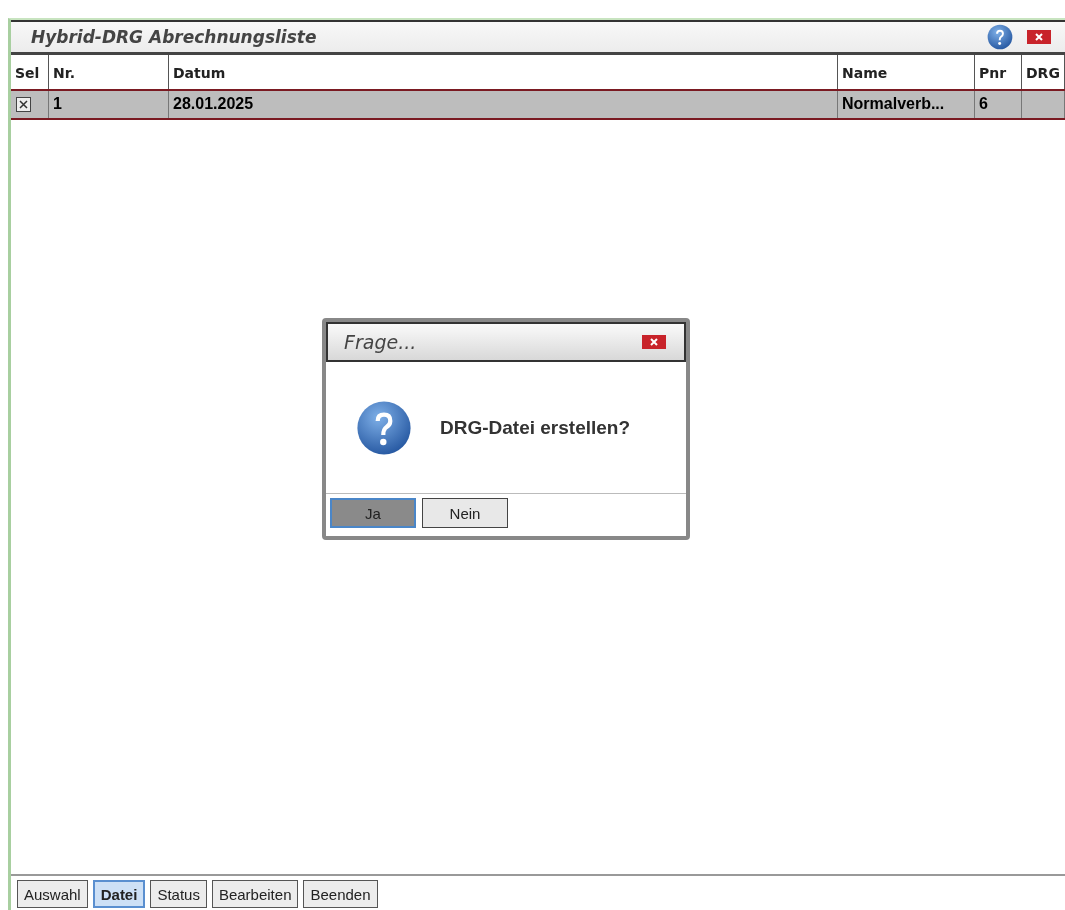 This screenshot has width=1065, height=910. Describe the element at coordinates (340, 894) in the screenshot. I see `toolbar-button: Beenden` at that location.